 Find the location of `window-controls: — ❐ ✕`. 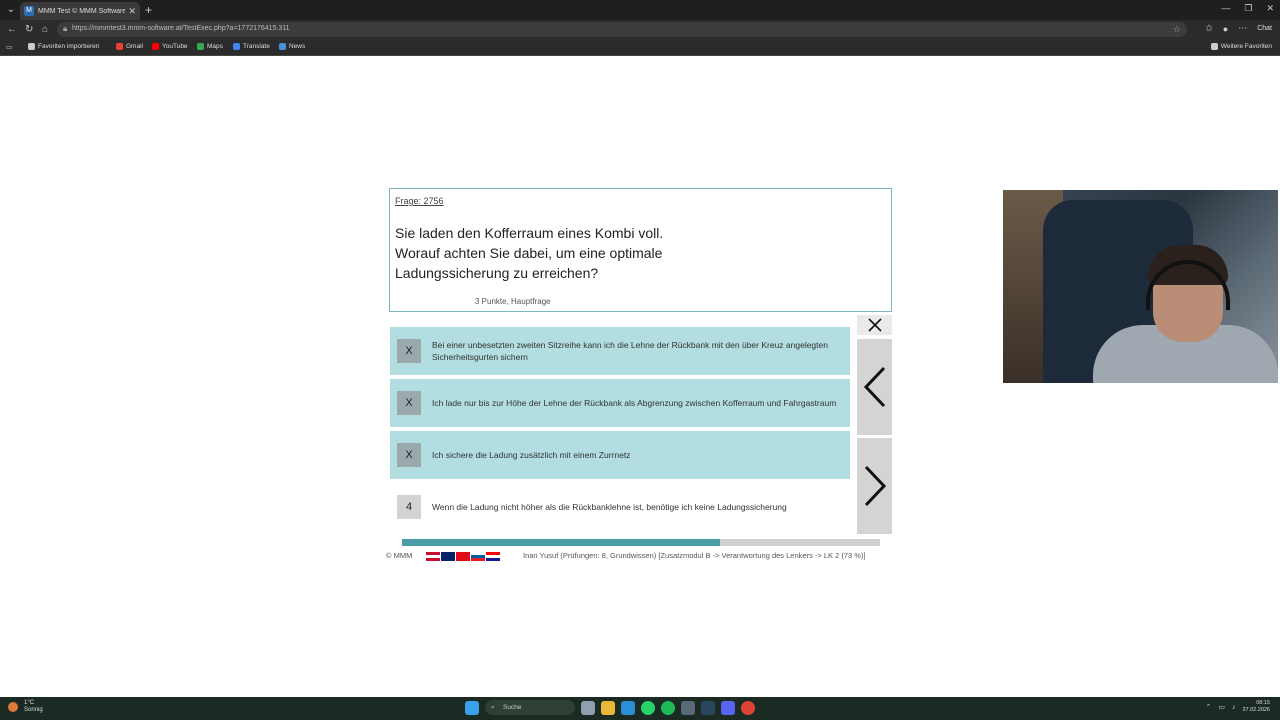

window-controls: — ❐ ✕ is located at coordinates (1247, 8).